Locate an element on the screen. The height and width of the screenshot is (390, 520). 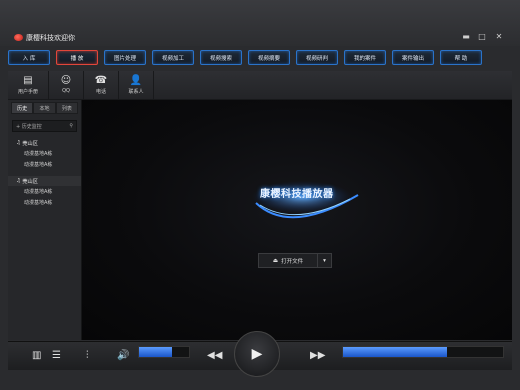
volume-slider is located at coordinates (164, 352).